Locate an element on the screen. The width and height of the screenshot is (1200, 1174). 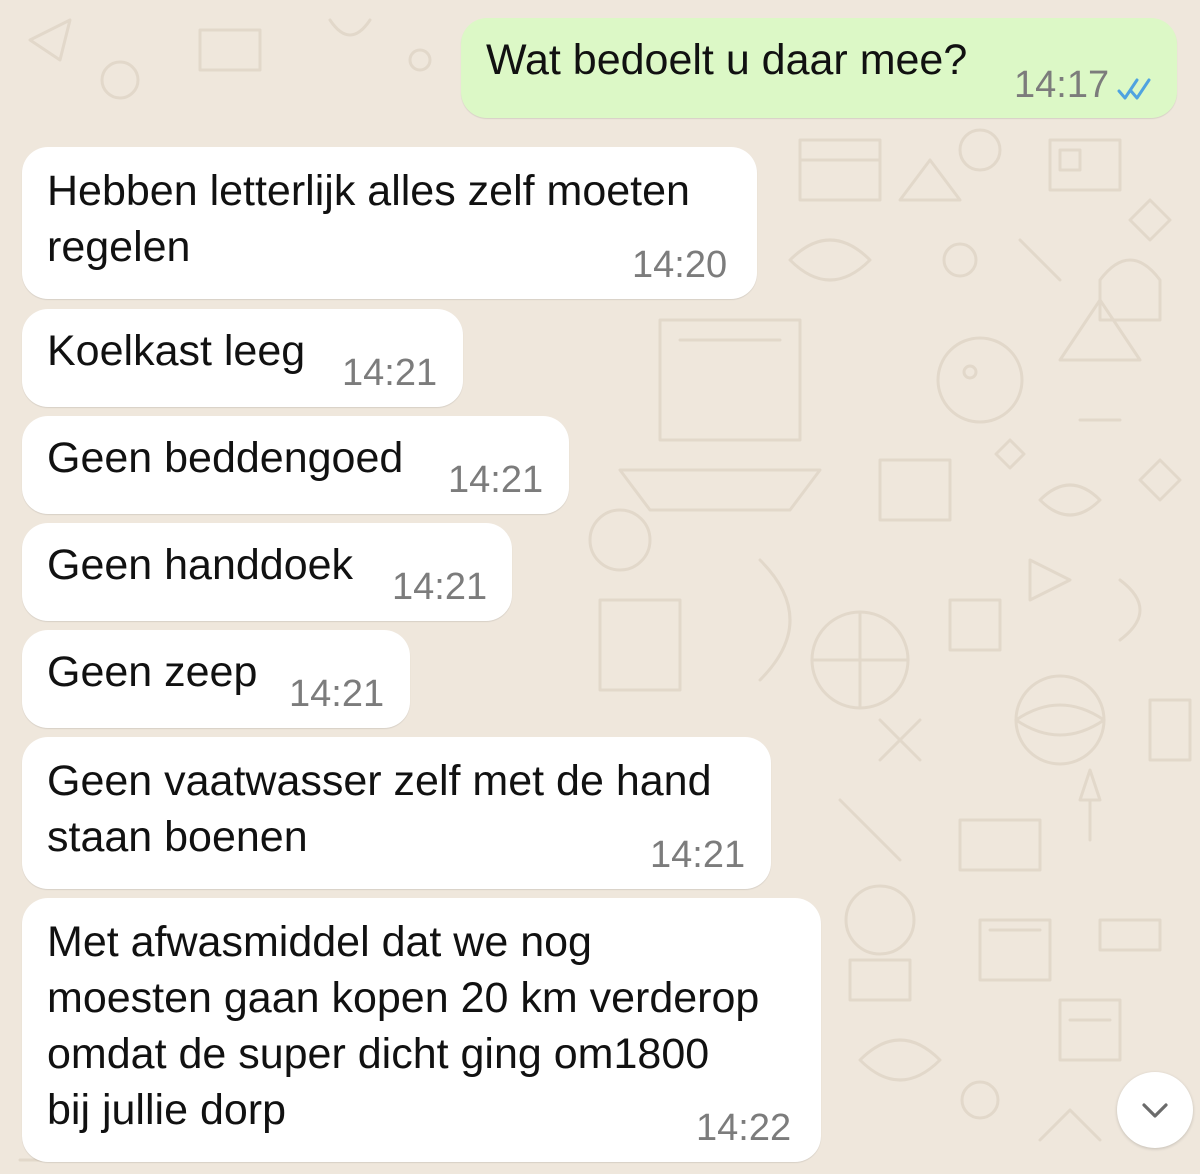
scroll-to-bottom-button is located at coordinates (1155, 1110).